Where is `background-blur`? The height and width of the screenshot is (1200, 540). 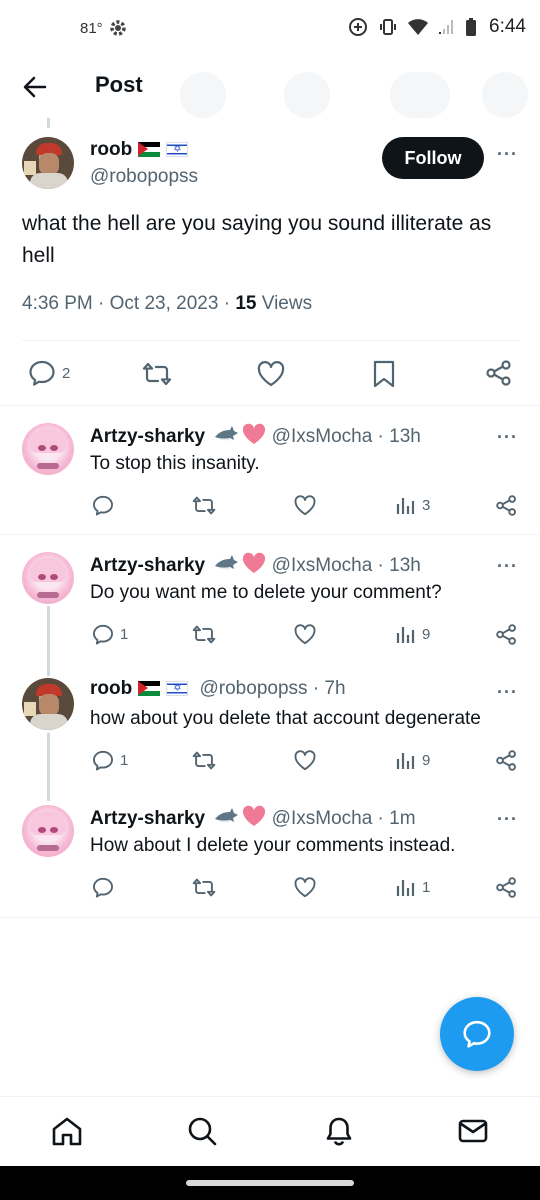
background-blur is located at coordinates (420, 95).